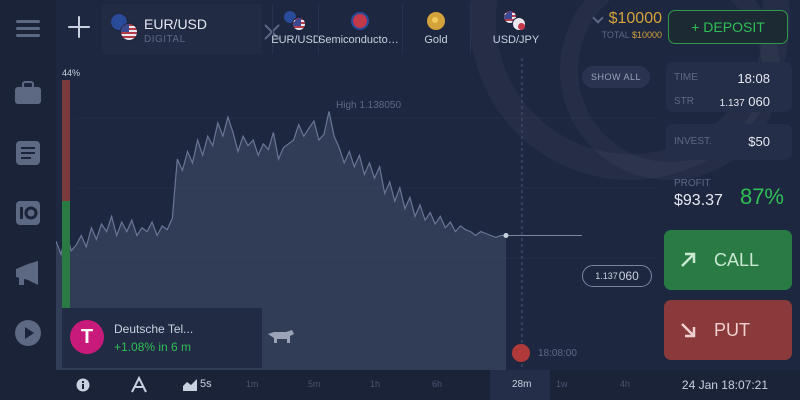  I want to click on deutsche-telekom-logo: T, so click(87, 337).